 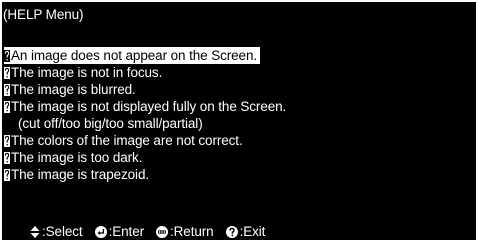 I want to click on key-guide-select: :Select, so click(x=56, y=231).